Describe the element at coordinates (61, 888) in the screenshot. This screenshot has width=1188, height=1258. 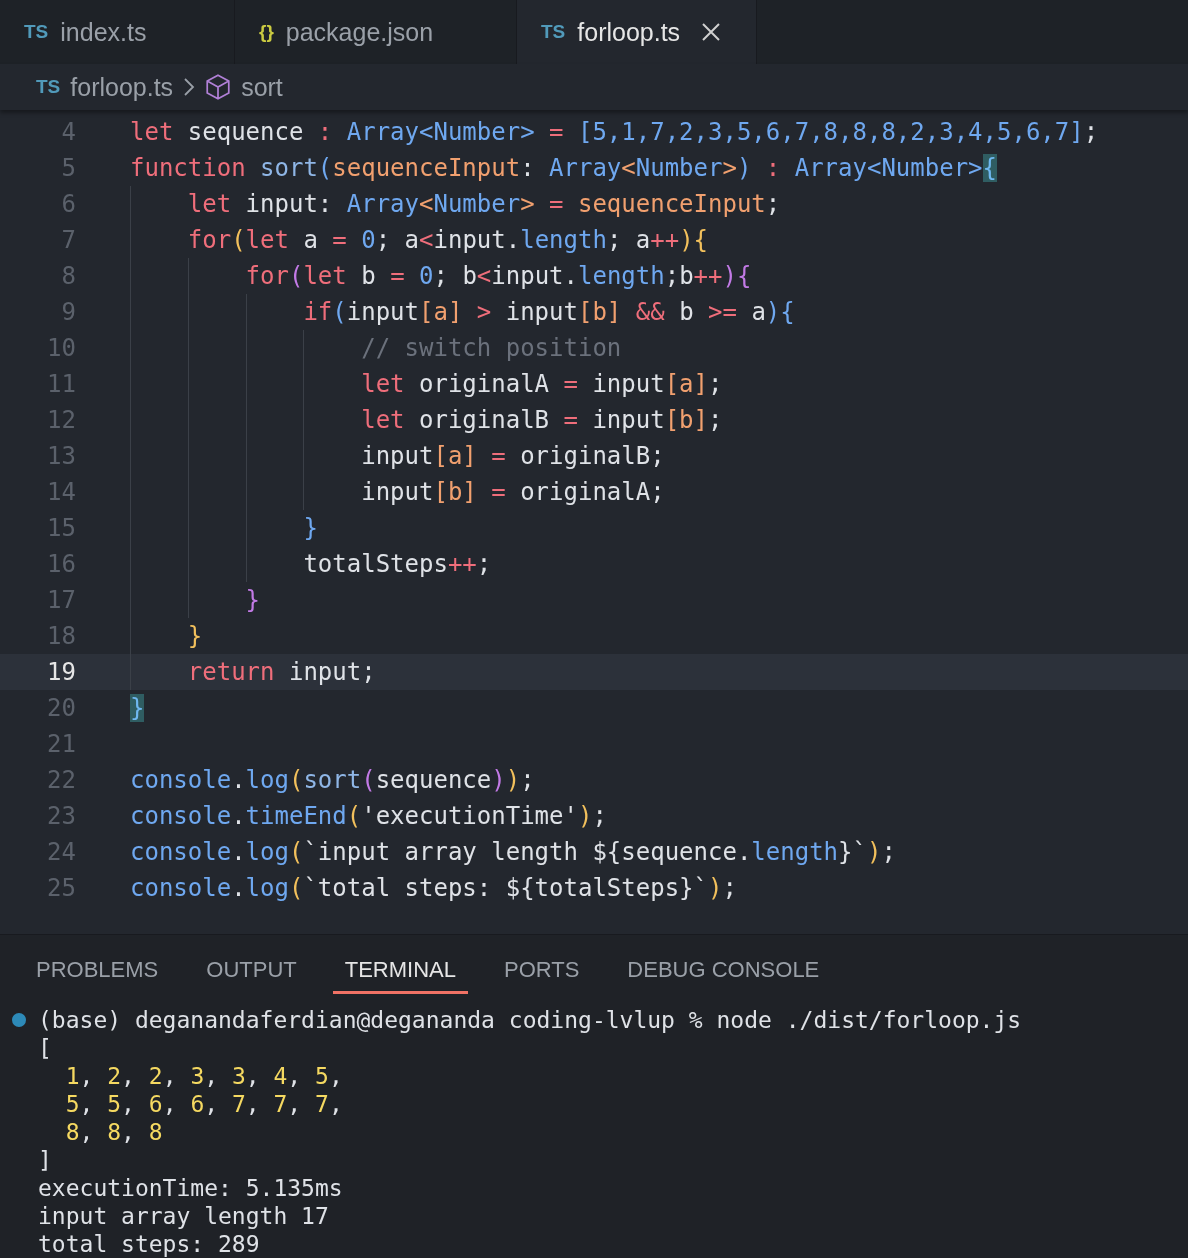
I see `line-number: 25` at that location.